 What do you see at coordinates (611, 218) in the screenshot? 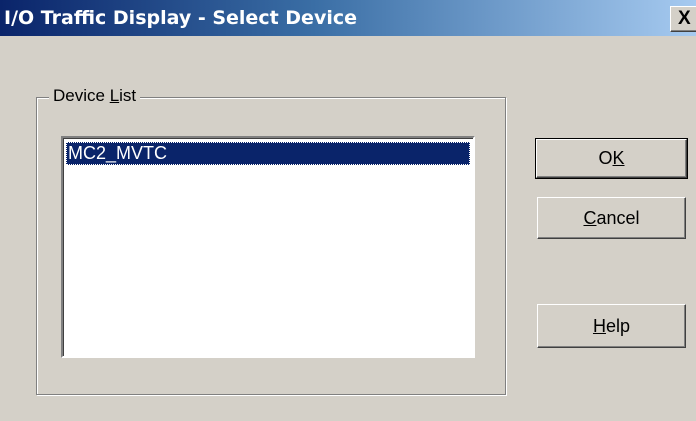
I see `cancel-button: Cancel` at bounding box center [611, 218].